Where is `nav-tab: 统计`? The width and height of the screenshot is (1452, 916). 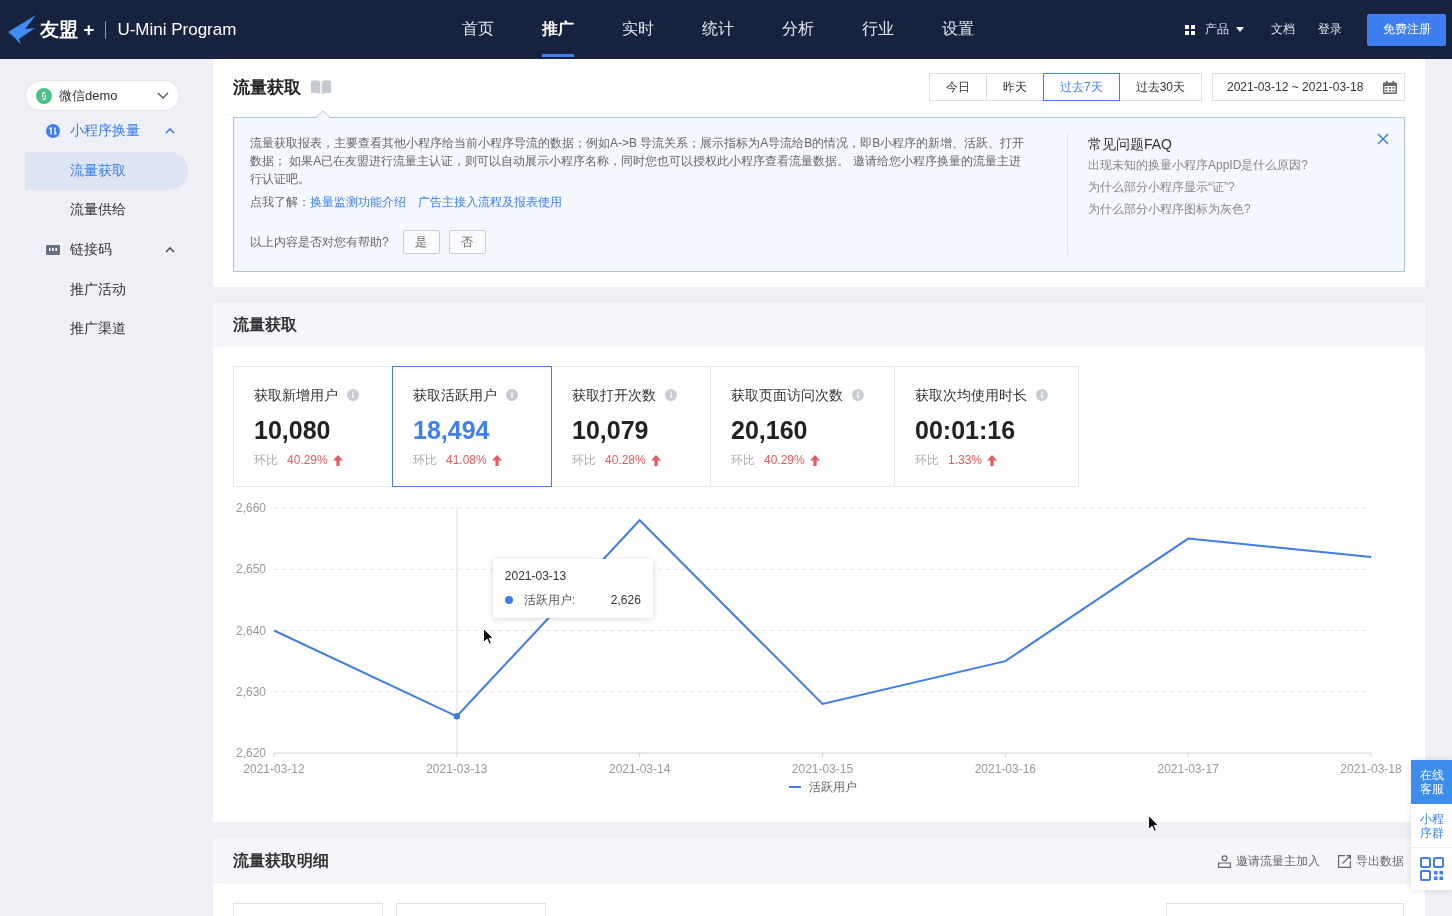
nav-tab: 统计 is located at coordinates (718, 29).